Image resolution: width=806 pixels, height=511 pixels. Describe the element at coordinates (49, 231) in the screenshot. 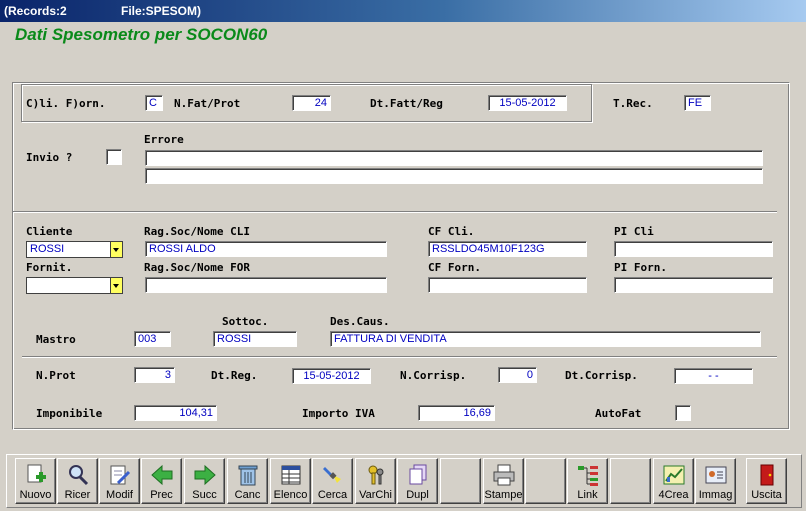

I see `cliente-label: Cliente` at that location.